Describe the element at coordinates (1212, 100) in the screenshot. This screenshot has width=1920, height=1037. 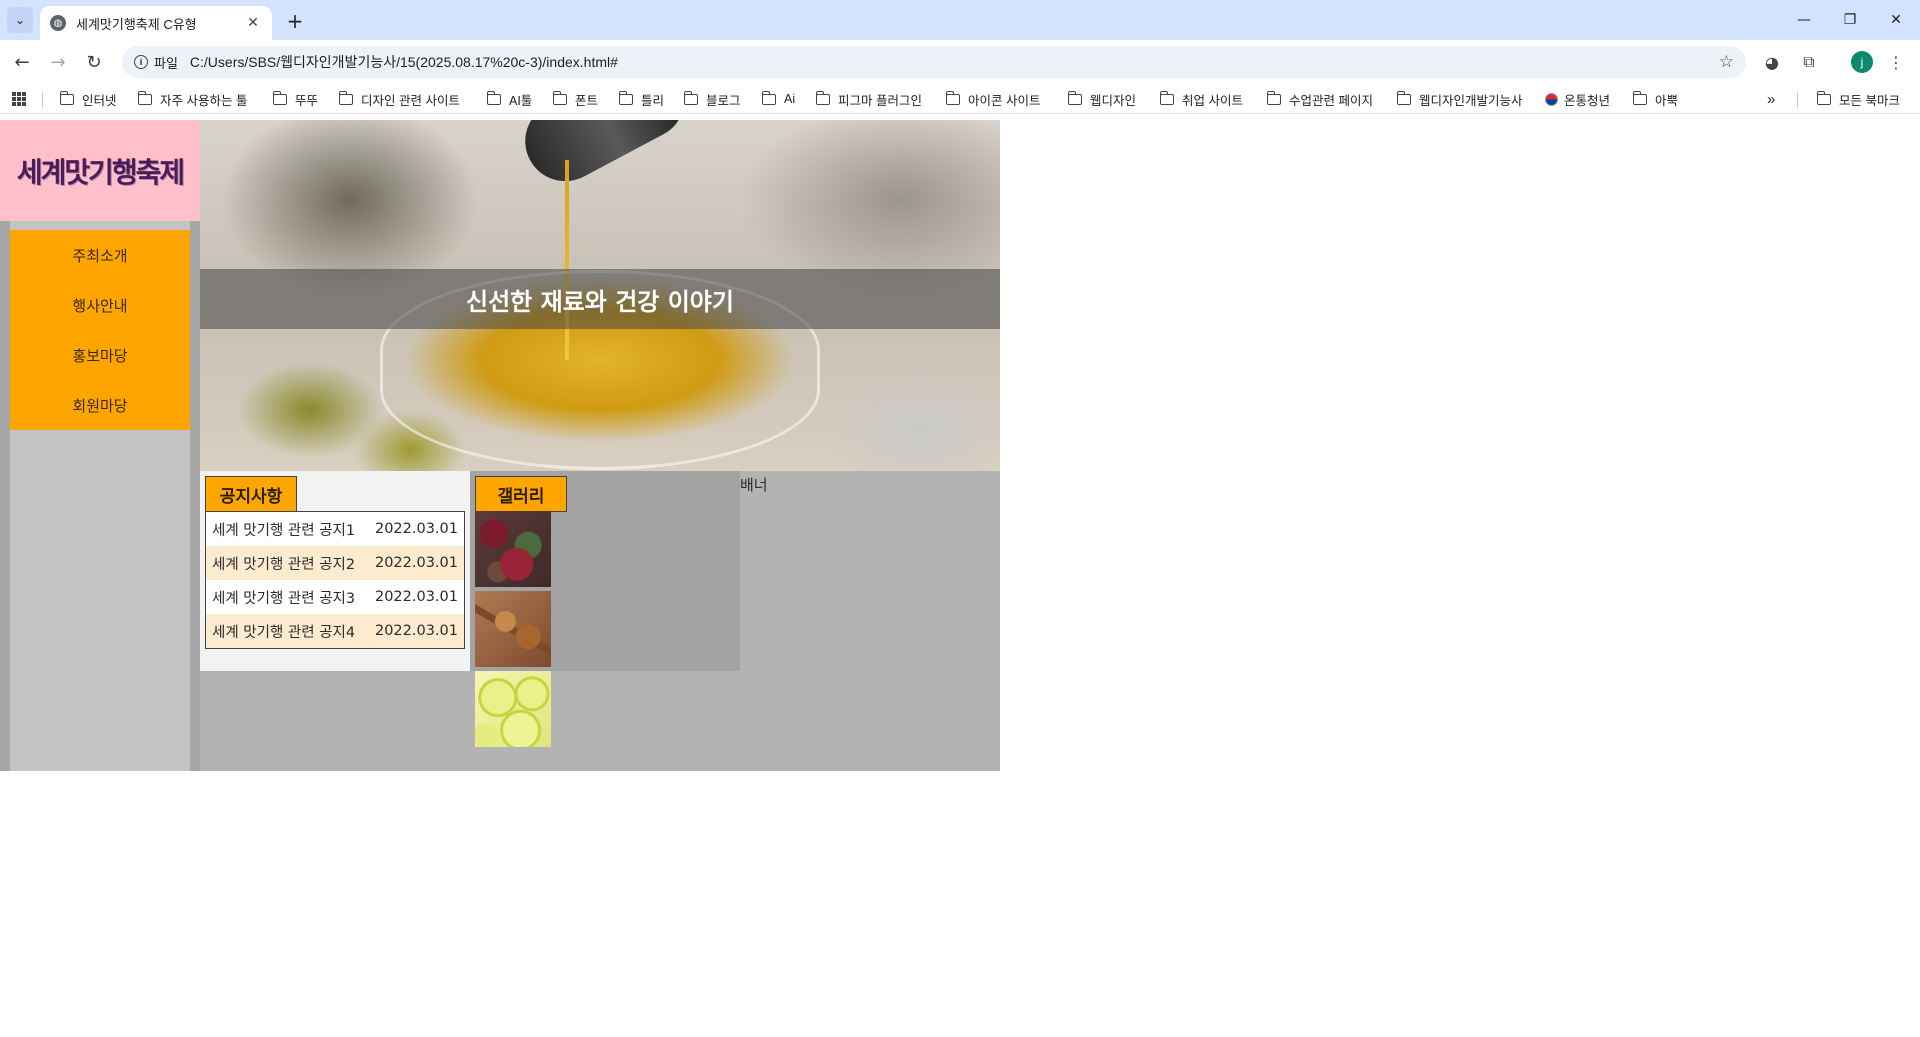
I see `bookmark-label: 취업 사이트` at that location.